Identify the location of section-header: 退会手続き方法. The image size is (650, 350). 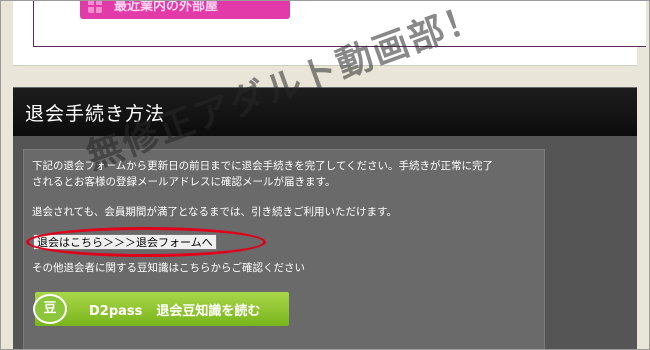
(325, 111).